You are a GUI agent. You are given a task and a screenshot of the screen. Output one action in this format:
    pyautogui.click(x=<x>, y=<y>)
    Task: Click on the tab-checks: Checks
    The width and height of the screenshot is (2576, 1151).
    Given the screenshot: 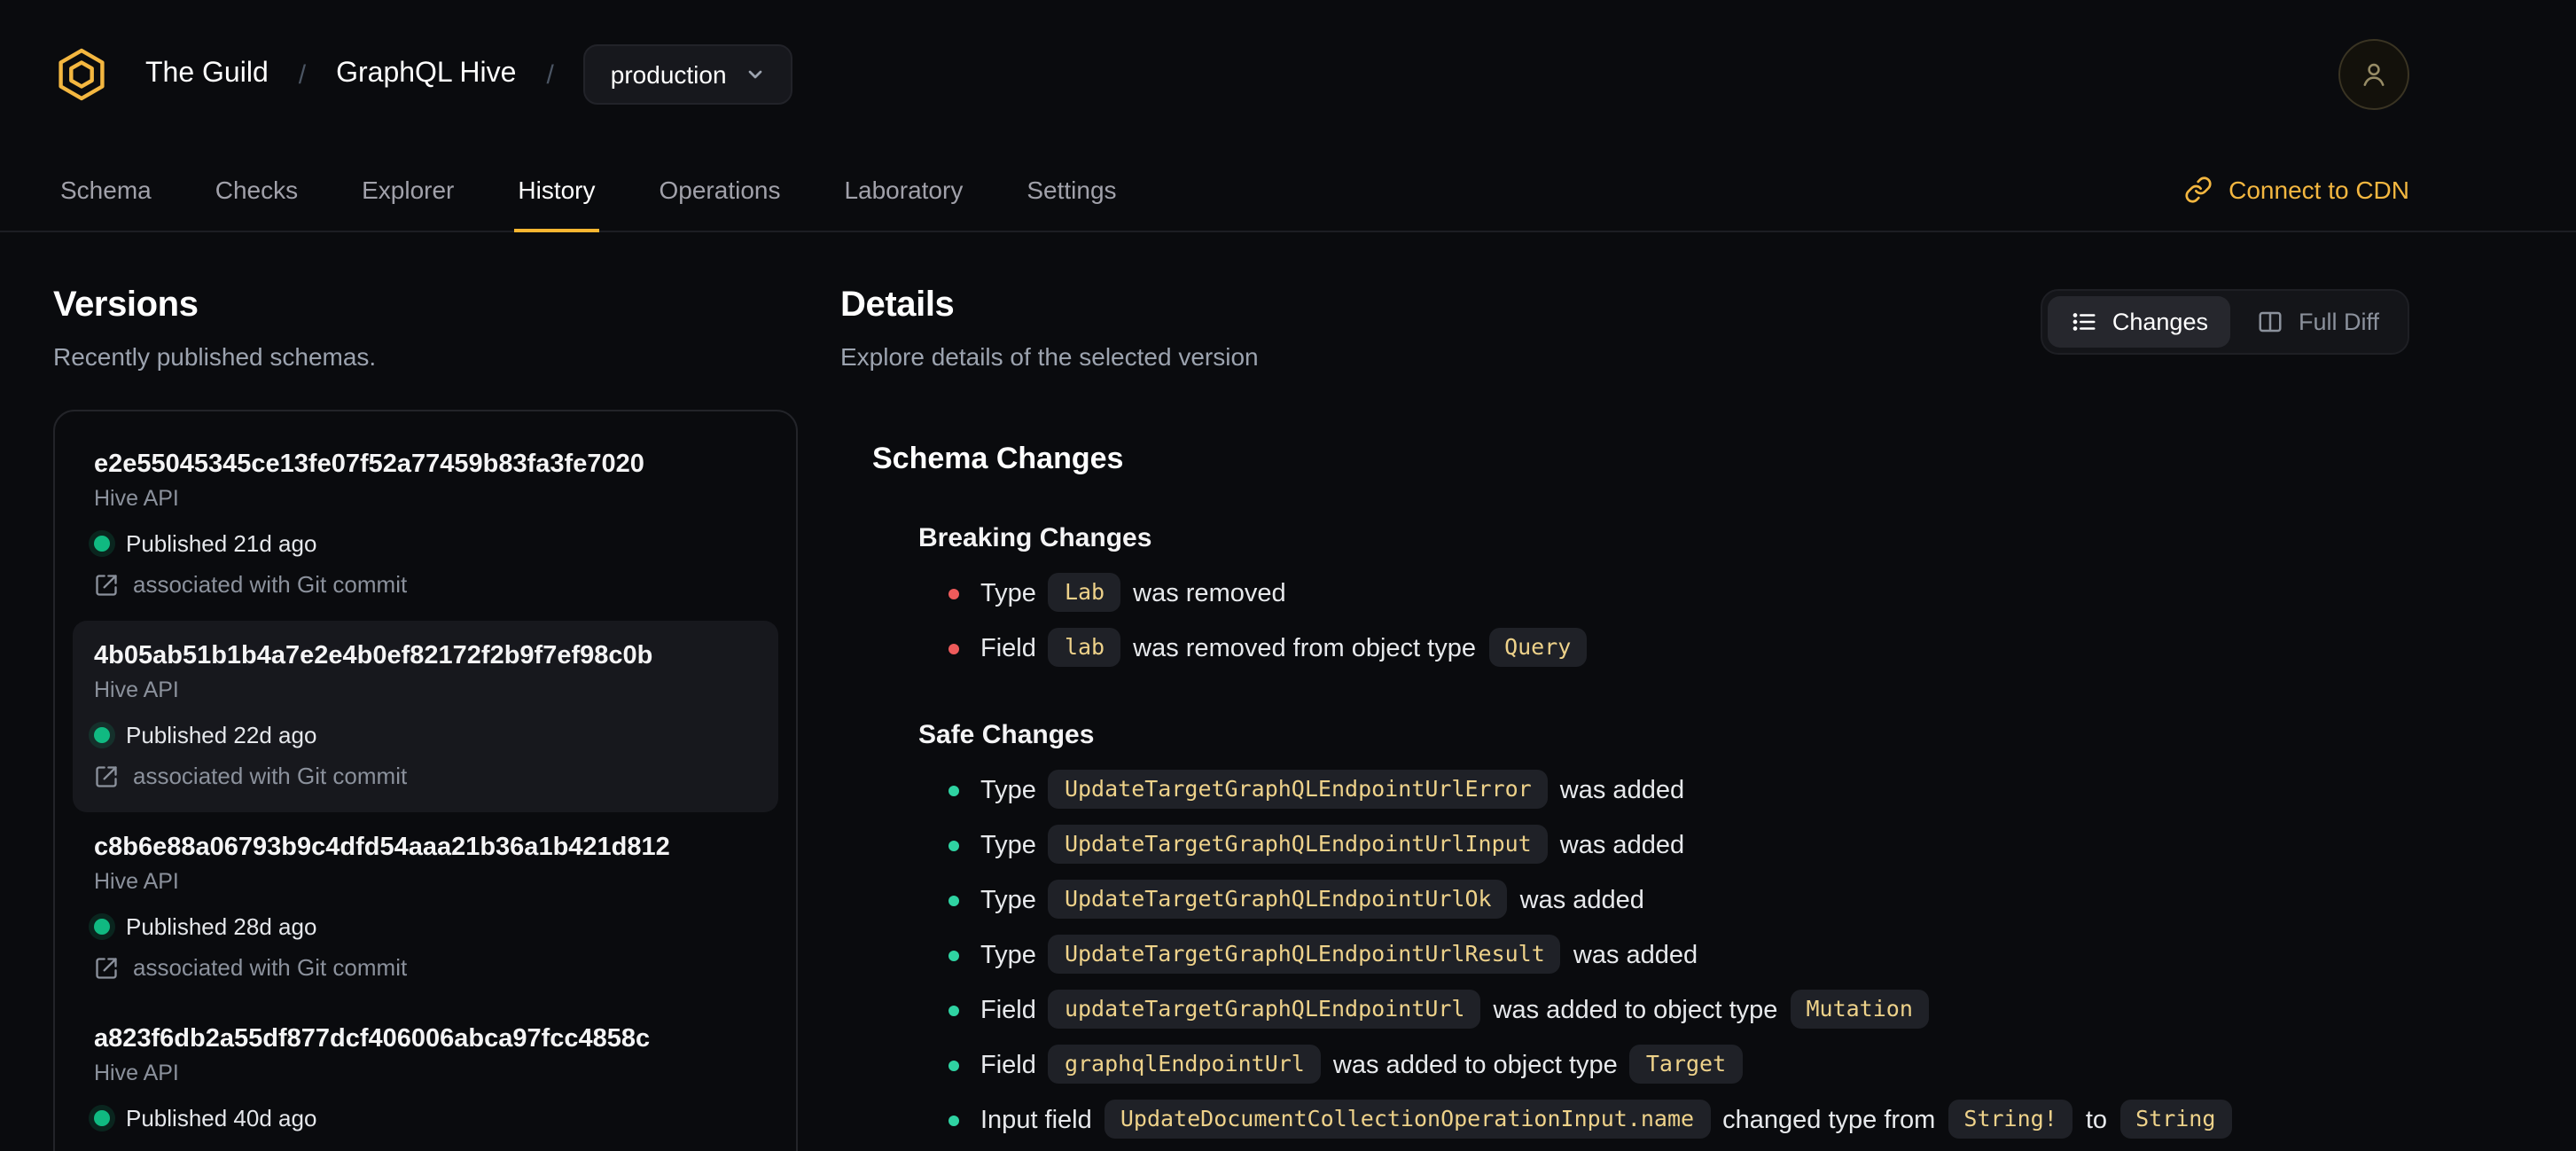 What is the action you would take?
    pyautogui.click(x=256, y=190)
    